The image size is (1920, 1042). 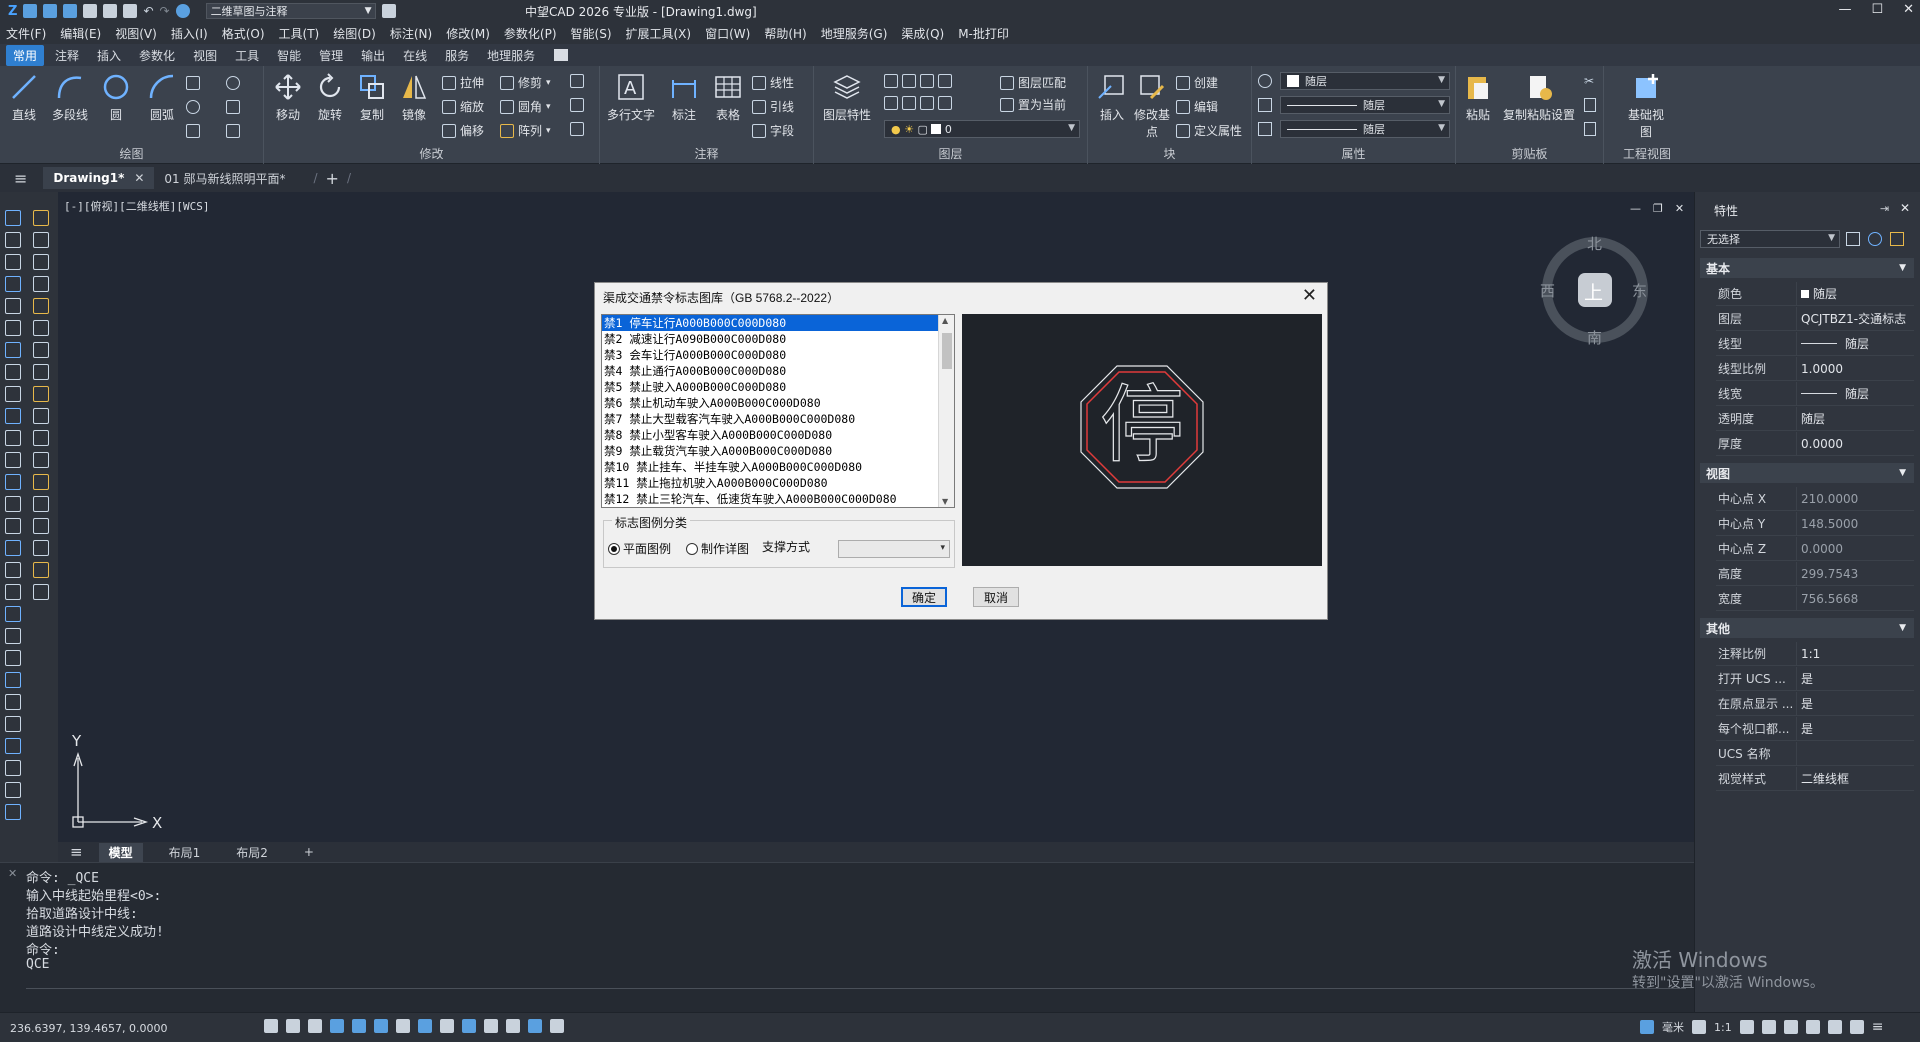 I want to click on trim-tool-icon, so click(x=41, y=416).